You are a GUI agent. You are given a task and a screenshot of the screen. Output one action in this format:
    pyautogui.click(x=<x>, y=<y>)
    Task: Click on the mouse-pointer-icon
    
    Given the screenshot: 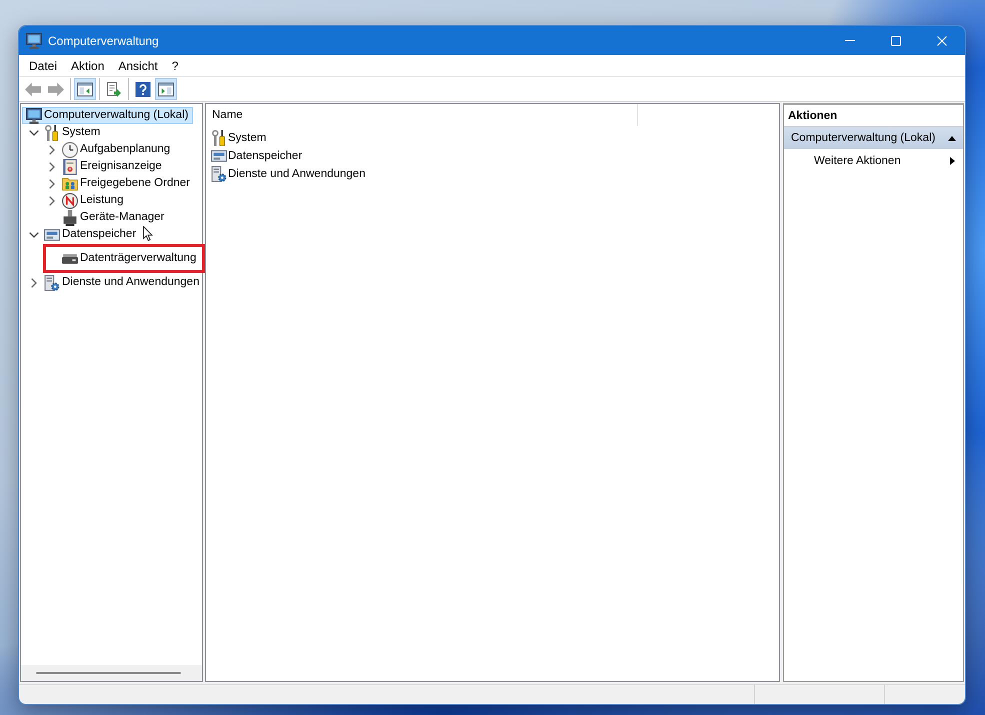 What is the action you would take?
    pyautogui.click(x=148, y=233)
    